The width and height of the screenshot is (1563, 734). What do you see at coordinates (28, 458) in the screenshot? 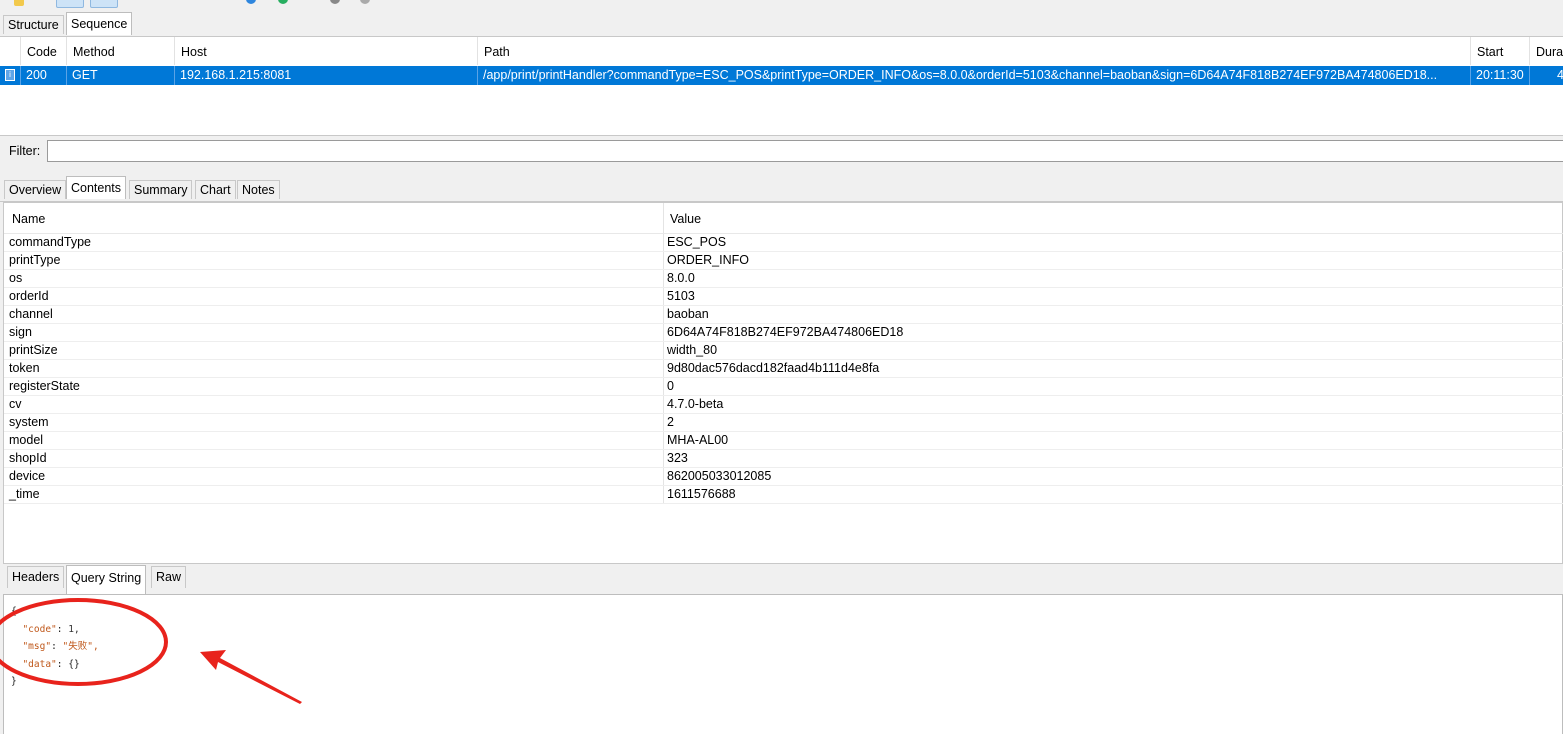
I see `param-name: shopId` at bounding box center [28, 458].